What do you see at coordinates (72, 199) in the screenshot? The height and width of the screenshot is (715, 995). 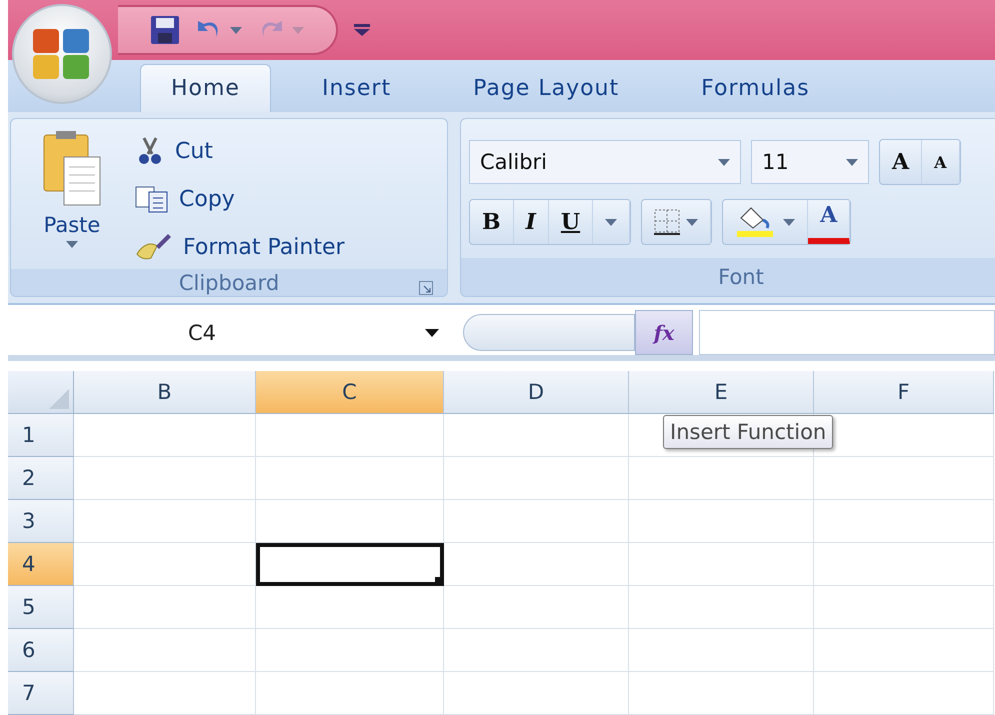 I see `paste-button: Paste` at bounding box center [72, 199].